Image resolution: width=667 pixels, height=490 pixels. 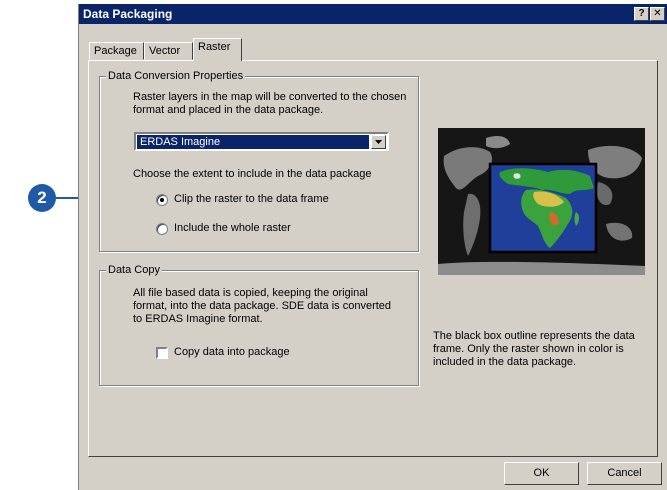 What do you see at coordinates (134, 270) in the screenshot?
I see `copy-group-legend: Data Copy` at bounding box center [134, 270].